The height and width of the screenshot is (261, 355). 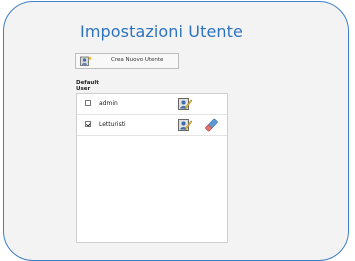 I want to click on list-item: Letturisti, so click(x=152, y=125).